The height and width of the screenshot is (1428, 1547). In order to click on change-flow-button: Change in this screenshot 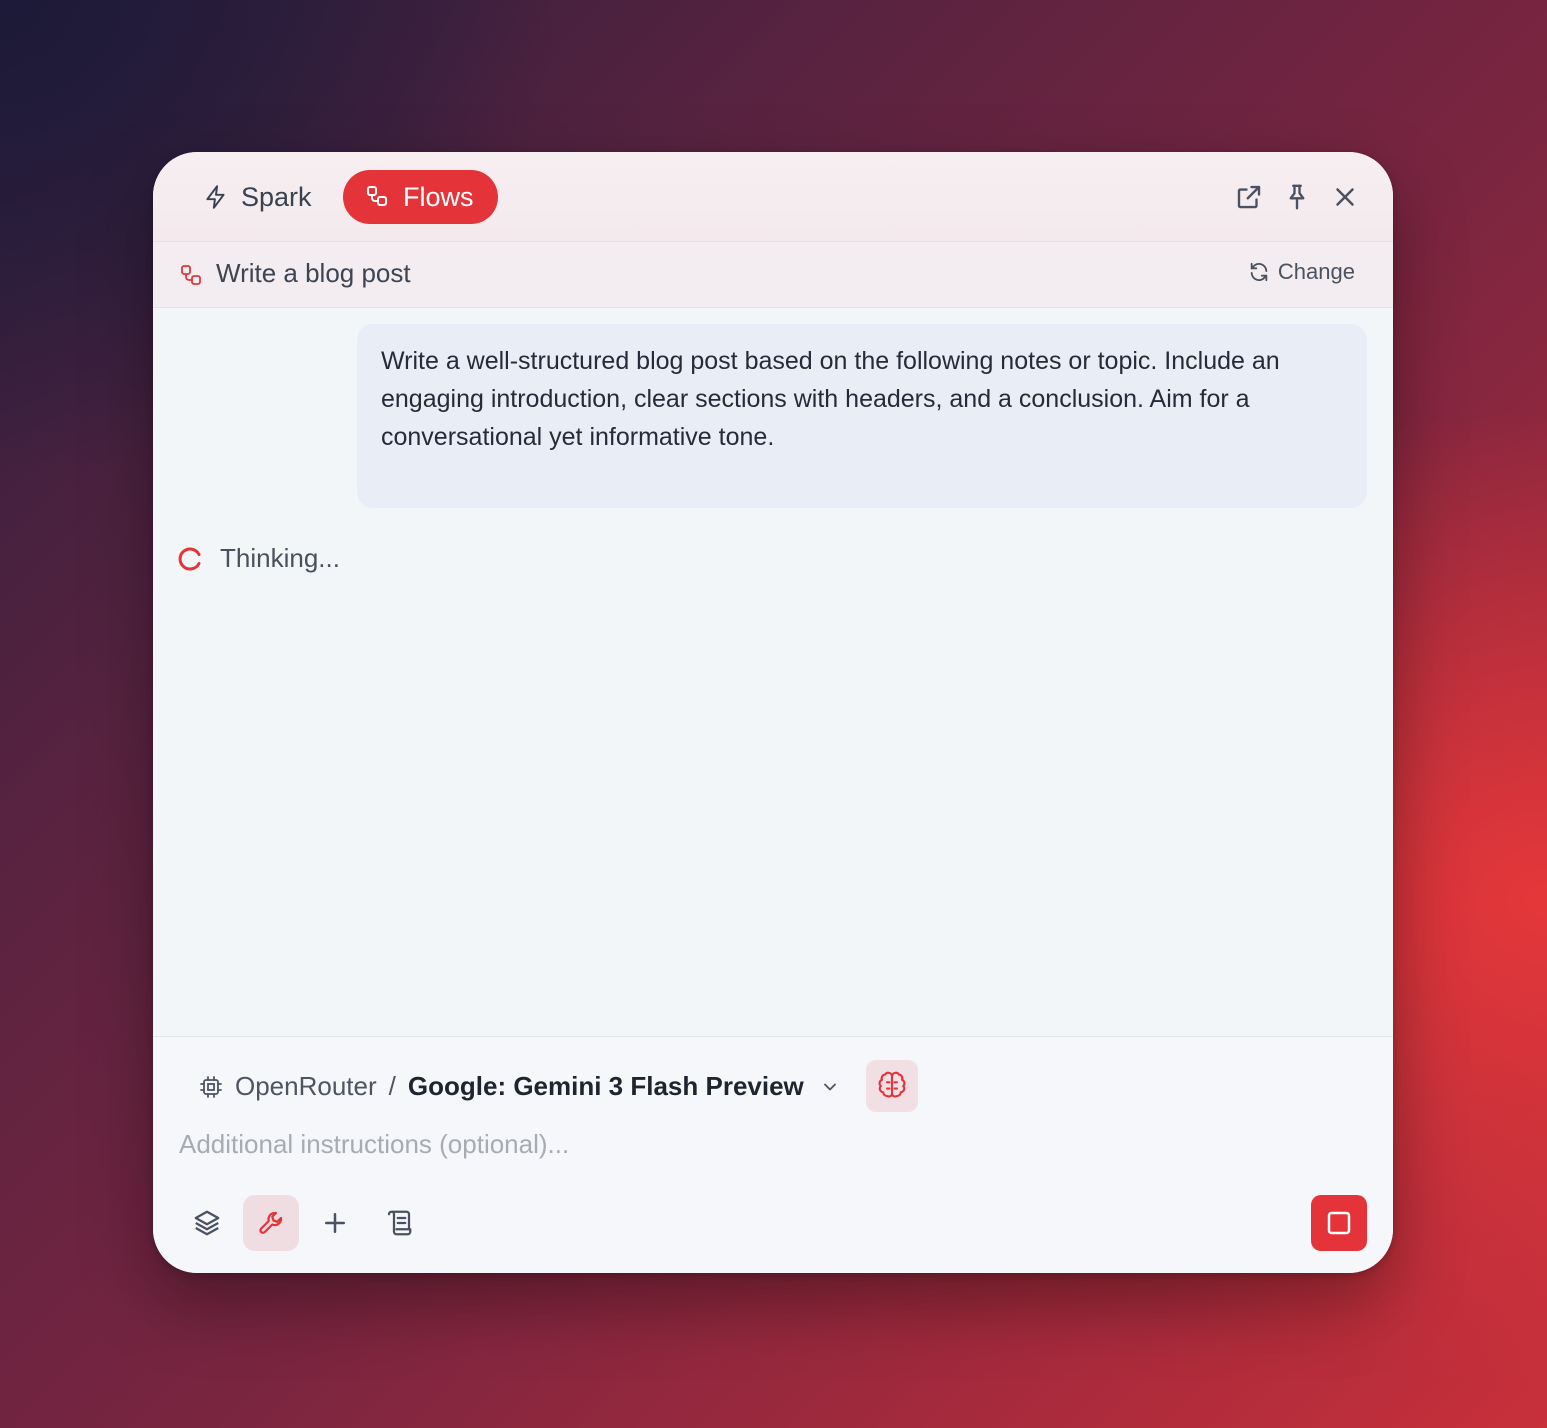, I will do `click(1301, 272)`.